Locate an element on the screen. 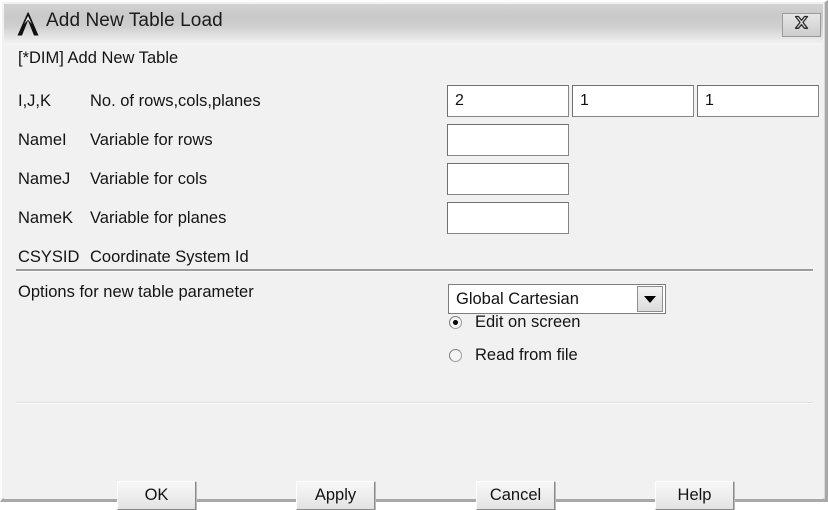  radio-read-from-file-indicator is located at coordinates (455, 355).